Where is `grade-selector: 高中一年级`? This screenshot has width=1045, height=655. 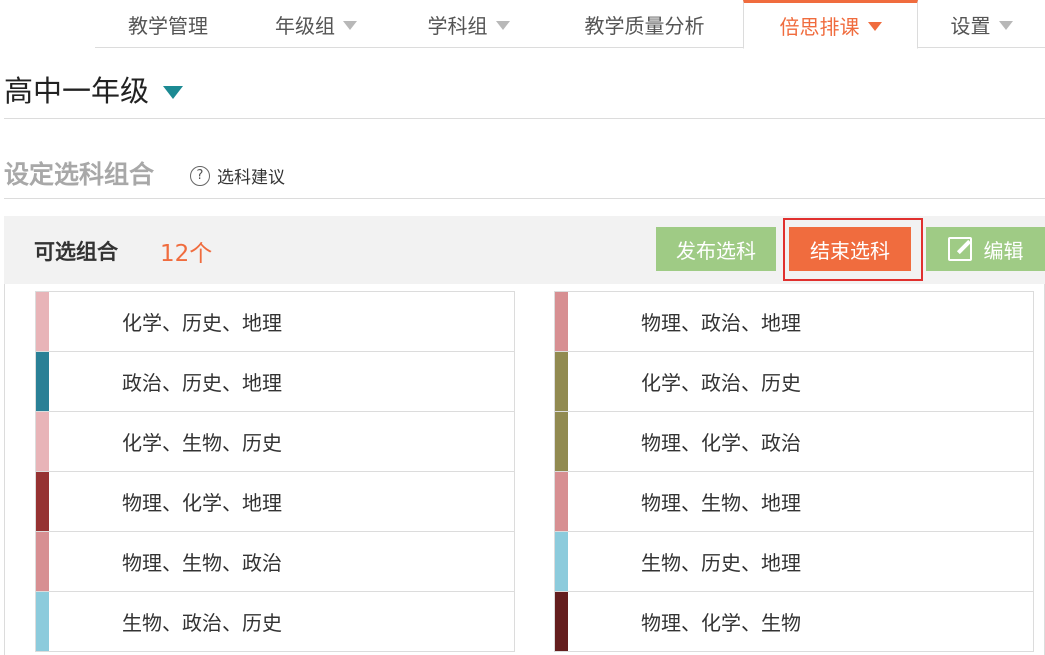 grade-selector: 高中一年级 is located at coordinates (94, 89).